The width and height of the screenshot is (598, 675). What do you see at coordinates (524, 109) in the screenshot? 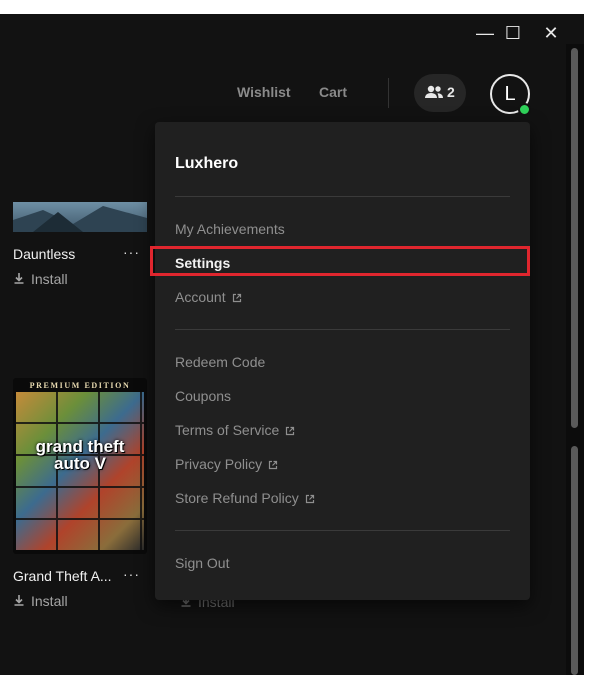
I see `online-status-dot` at bounding box center [524, 109].